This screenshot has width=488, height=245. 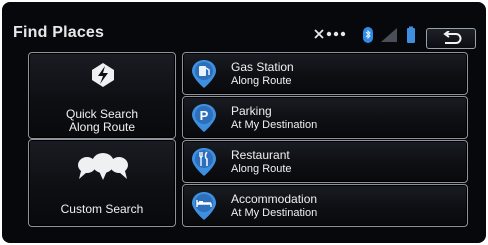 I want to click on category-title: Gas Station, so click(x=262, y=67).